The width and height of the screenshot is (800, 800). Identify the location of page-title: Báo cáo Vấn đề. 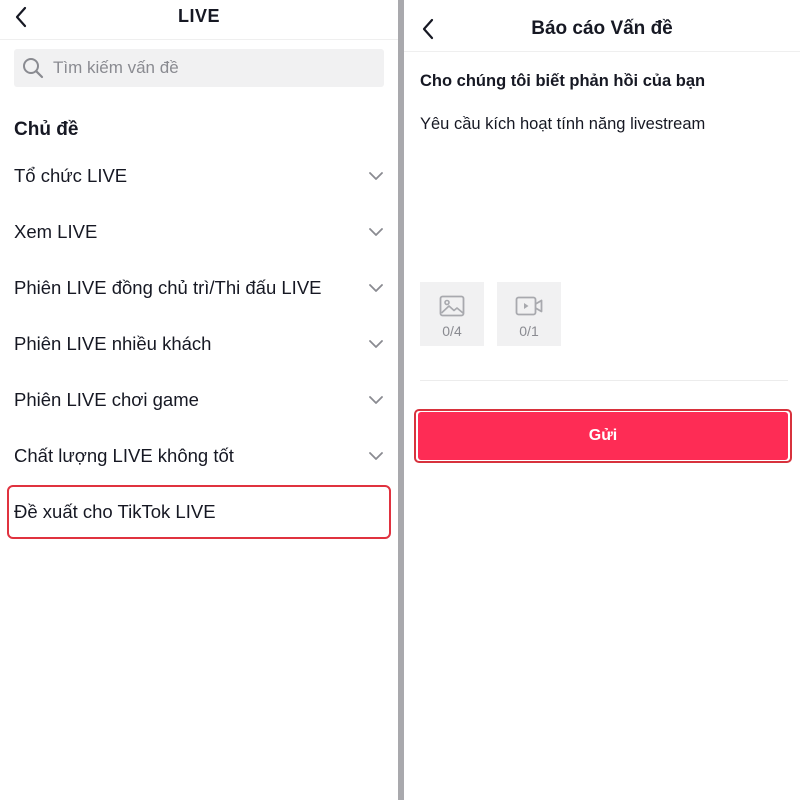
(602, 28).